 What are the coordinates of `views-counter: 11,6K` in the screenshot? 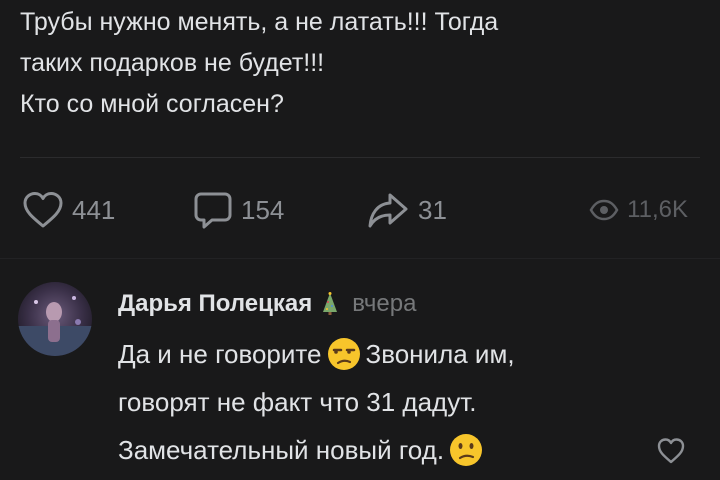 It's located at (638, 210).